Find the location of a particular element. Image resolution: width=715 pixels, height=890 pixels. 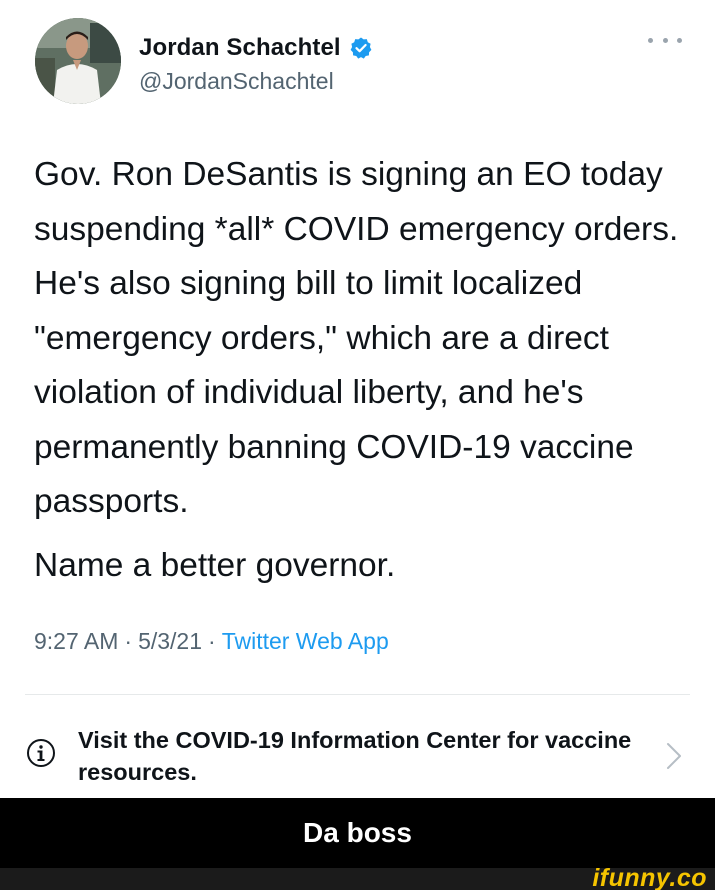

info-icon is located at coordinates (41, 753).